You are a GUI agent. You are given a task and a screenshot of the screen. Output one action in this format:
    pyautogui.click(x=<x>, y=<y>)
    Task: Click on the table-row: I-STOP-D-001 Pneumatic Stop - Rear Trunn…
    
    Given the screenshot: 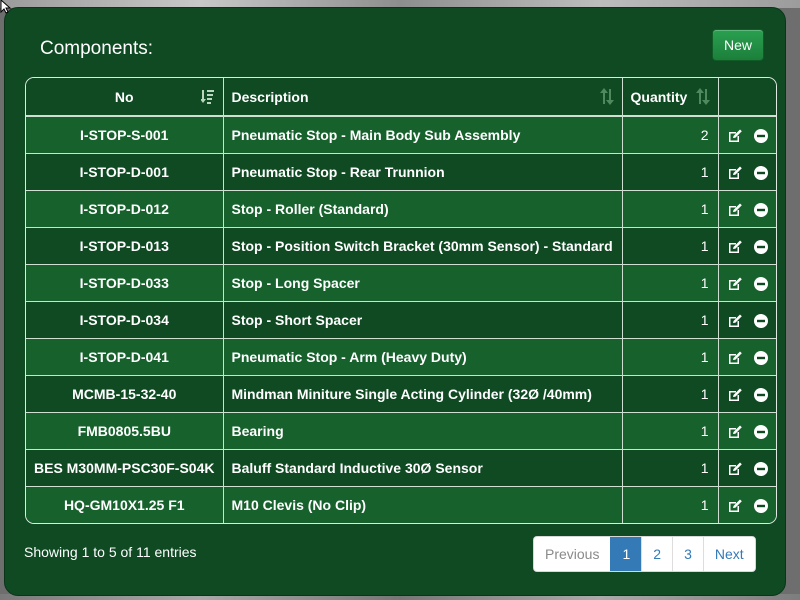 What is the action you would take?
    pyautogui.click(x=401, y=172)
    